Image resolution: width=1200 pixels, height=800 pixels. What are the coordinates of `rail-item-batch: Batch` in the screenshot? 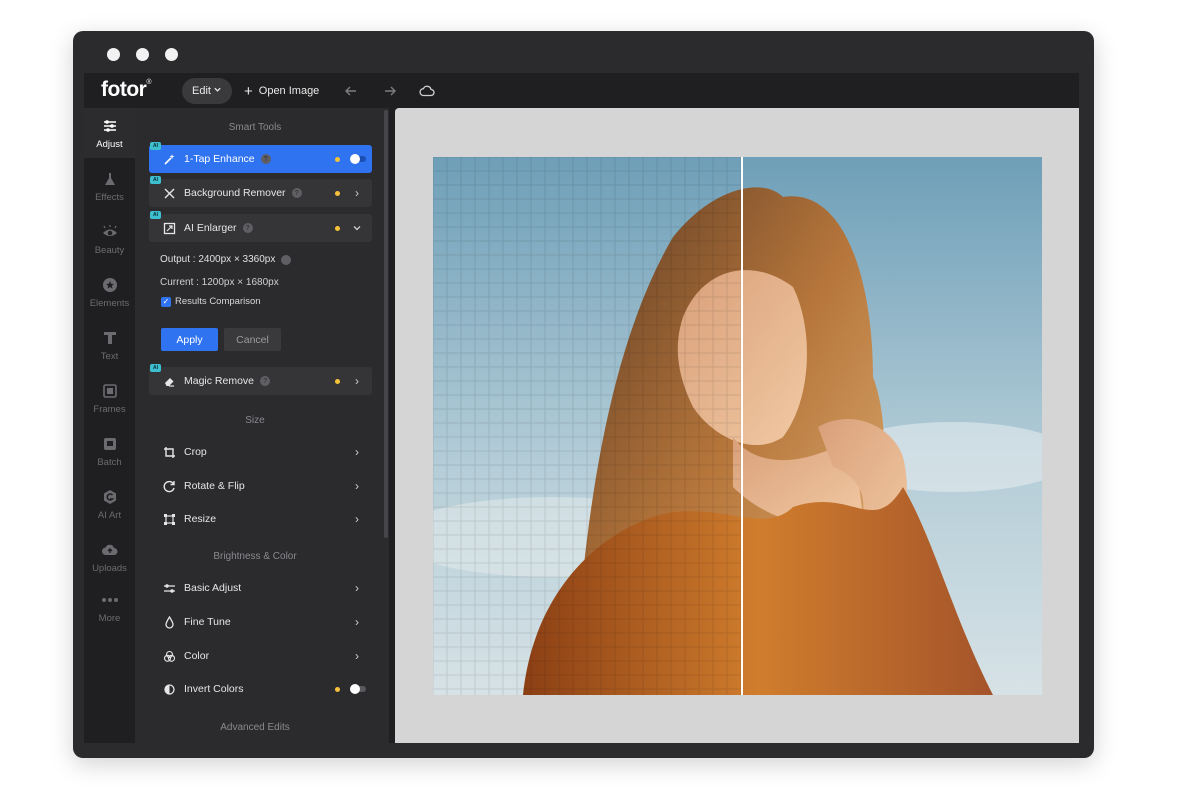 It's located at (109, 451).